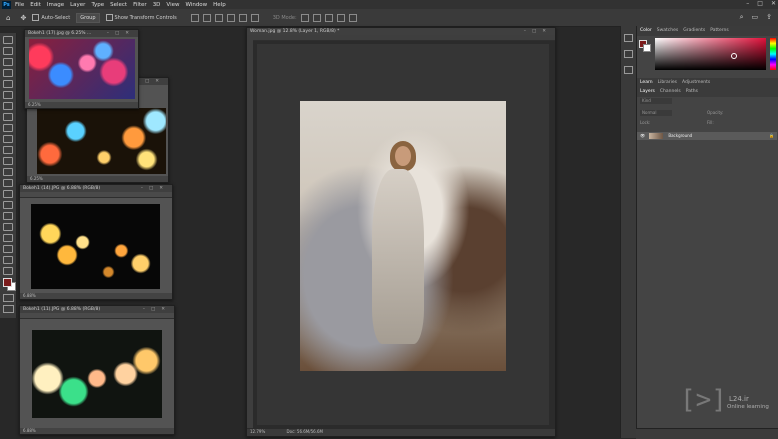  I want to click on visibility-eye-icon: 👁, so click(642, 135).